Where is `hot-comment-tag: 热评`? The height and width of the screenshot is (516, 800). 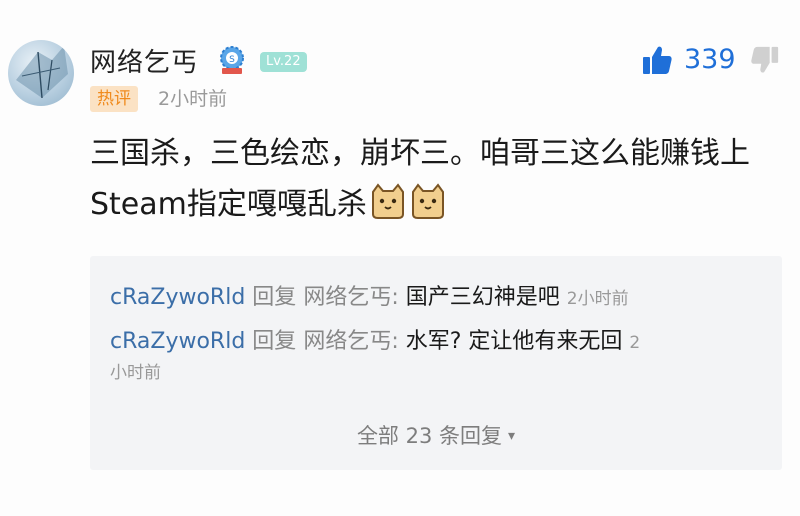
hot-comment-tag: 热评 is located at coordinates (114, 99).